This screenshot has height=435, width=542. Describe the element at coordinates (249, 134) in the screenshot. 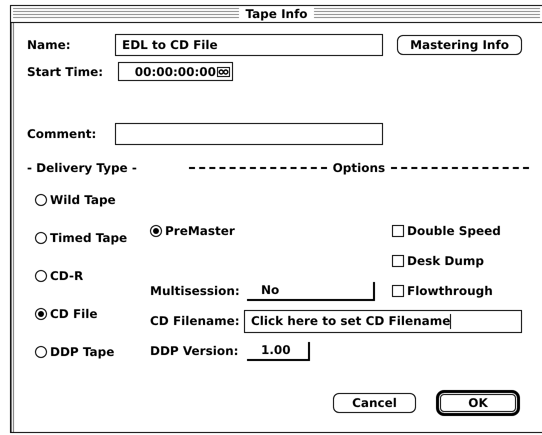

I see `comment-field` at that location.